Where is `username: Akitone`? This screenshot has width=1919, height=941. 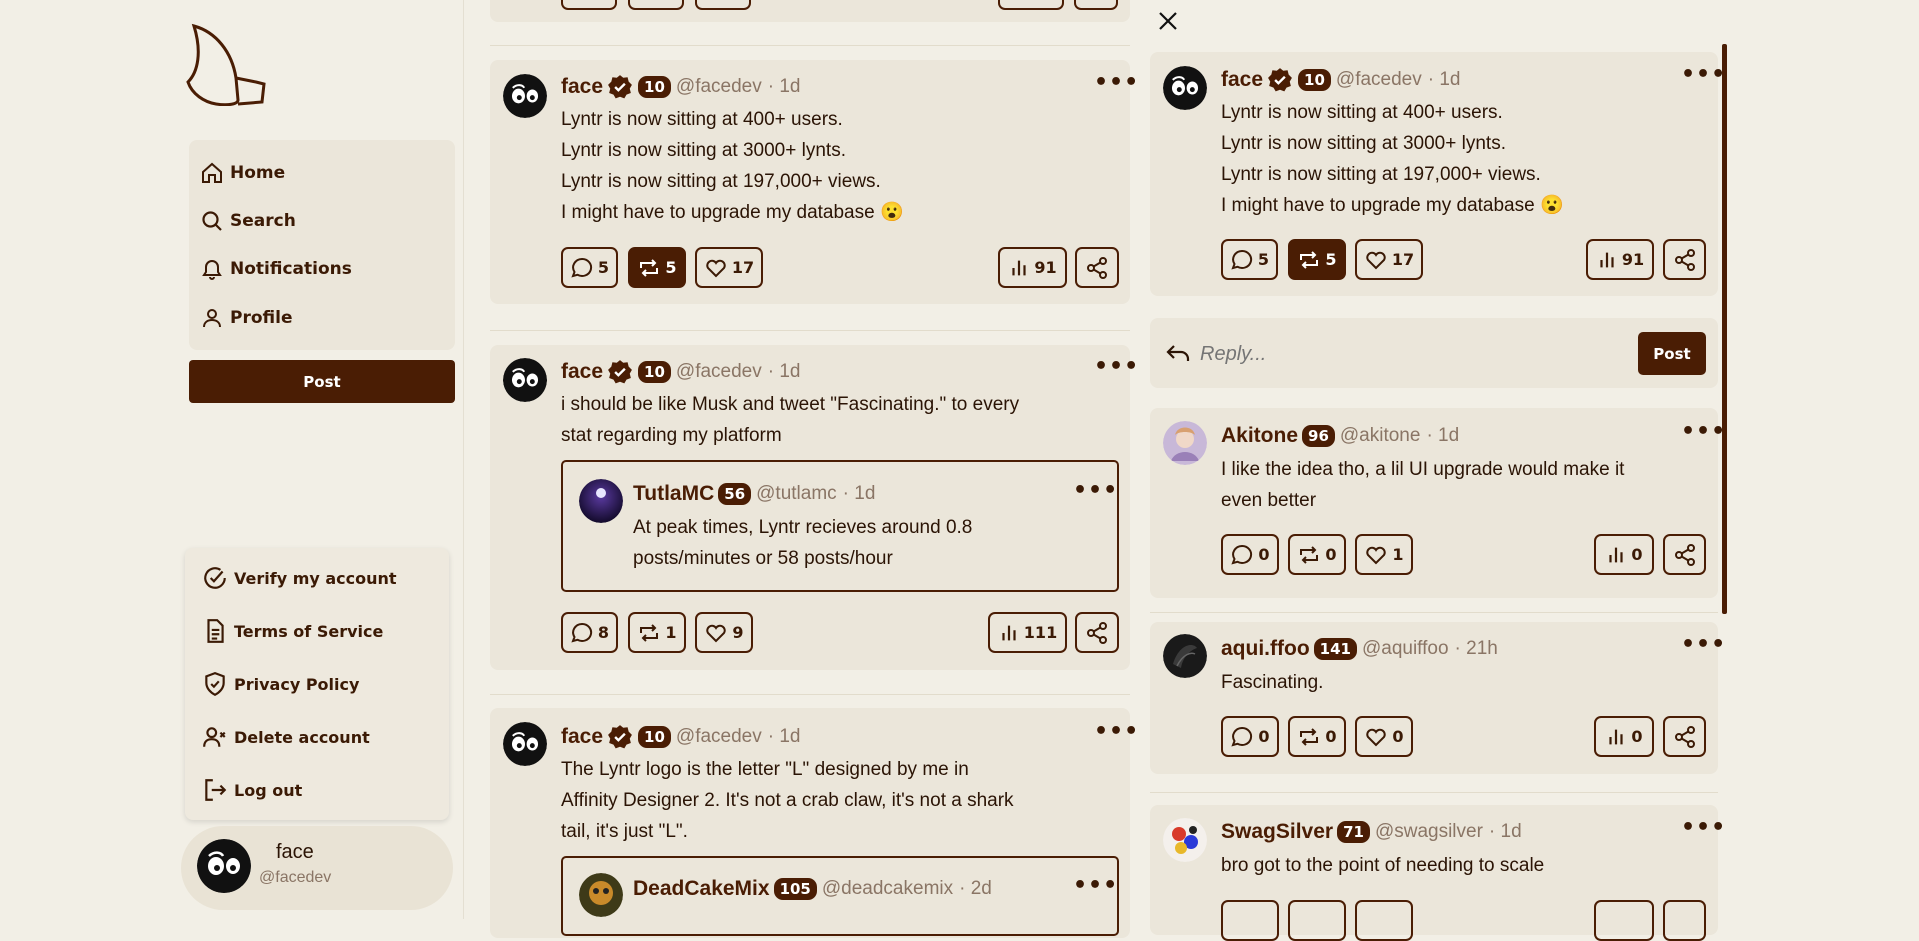 username: Akitone is located at coordinates (1259, 436).